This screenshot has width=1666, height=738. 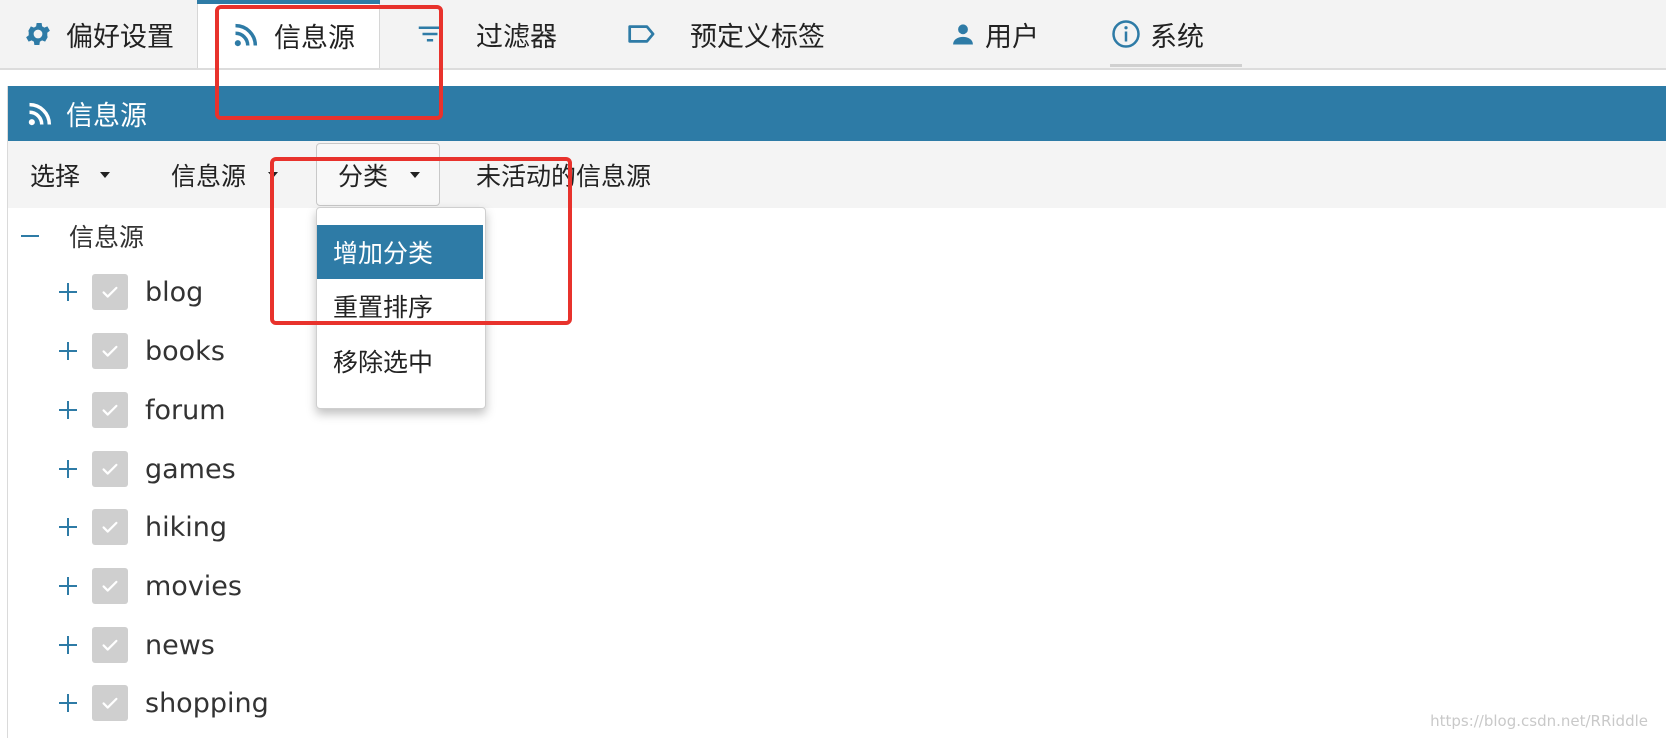 What do you see at coordinates (314, 38) in the screenshot?
I see `tab-label: 信息源` at bounding box center [314, 38].